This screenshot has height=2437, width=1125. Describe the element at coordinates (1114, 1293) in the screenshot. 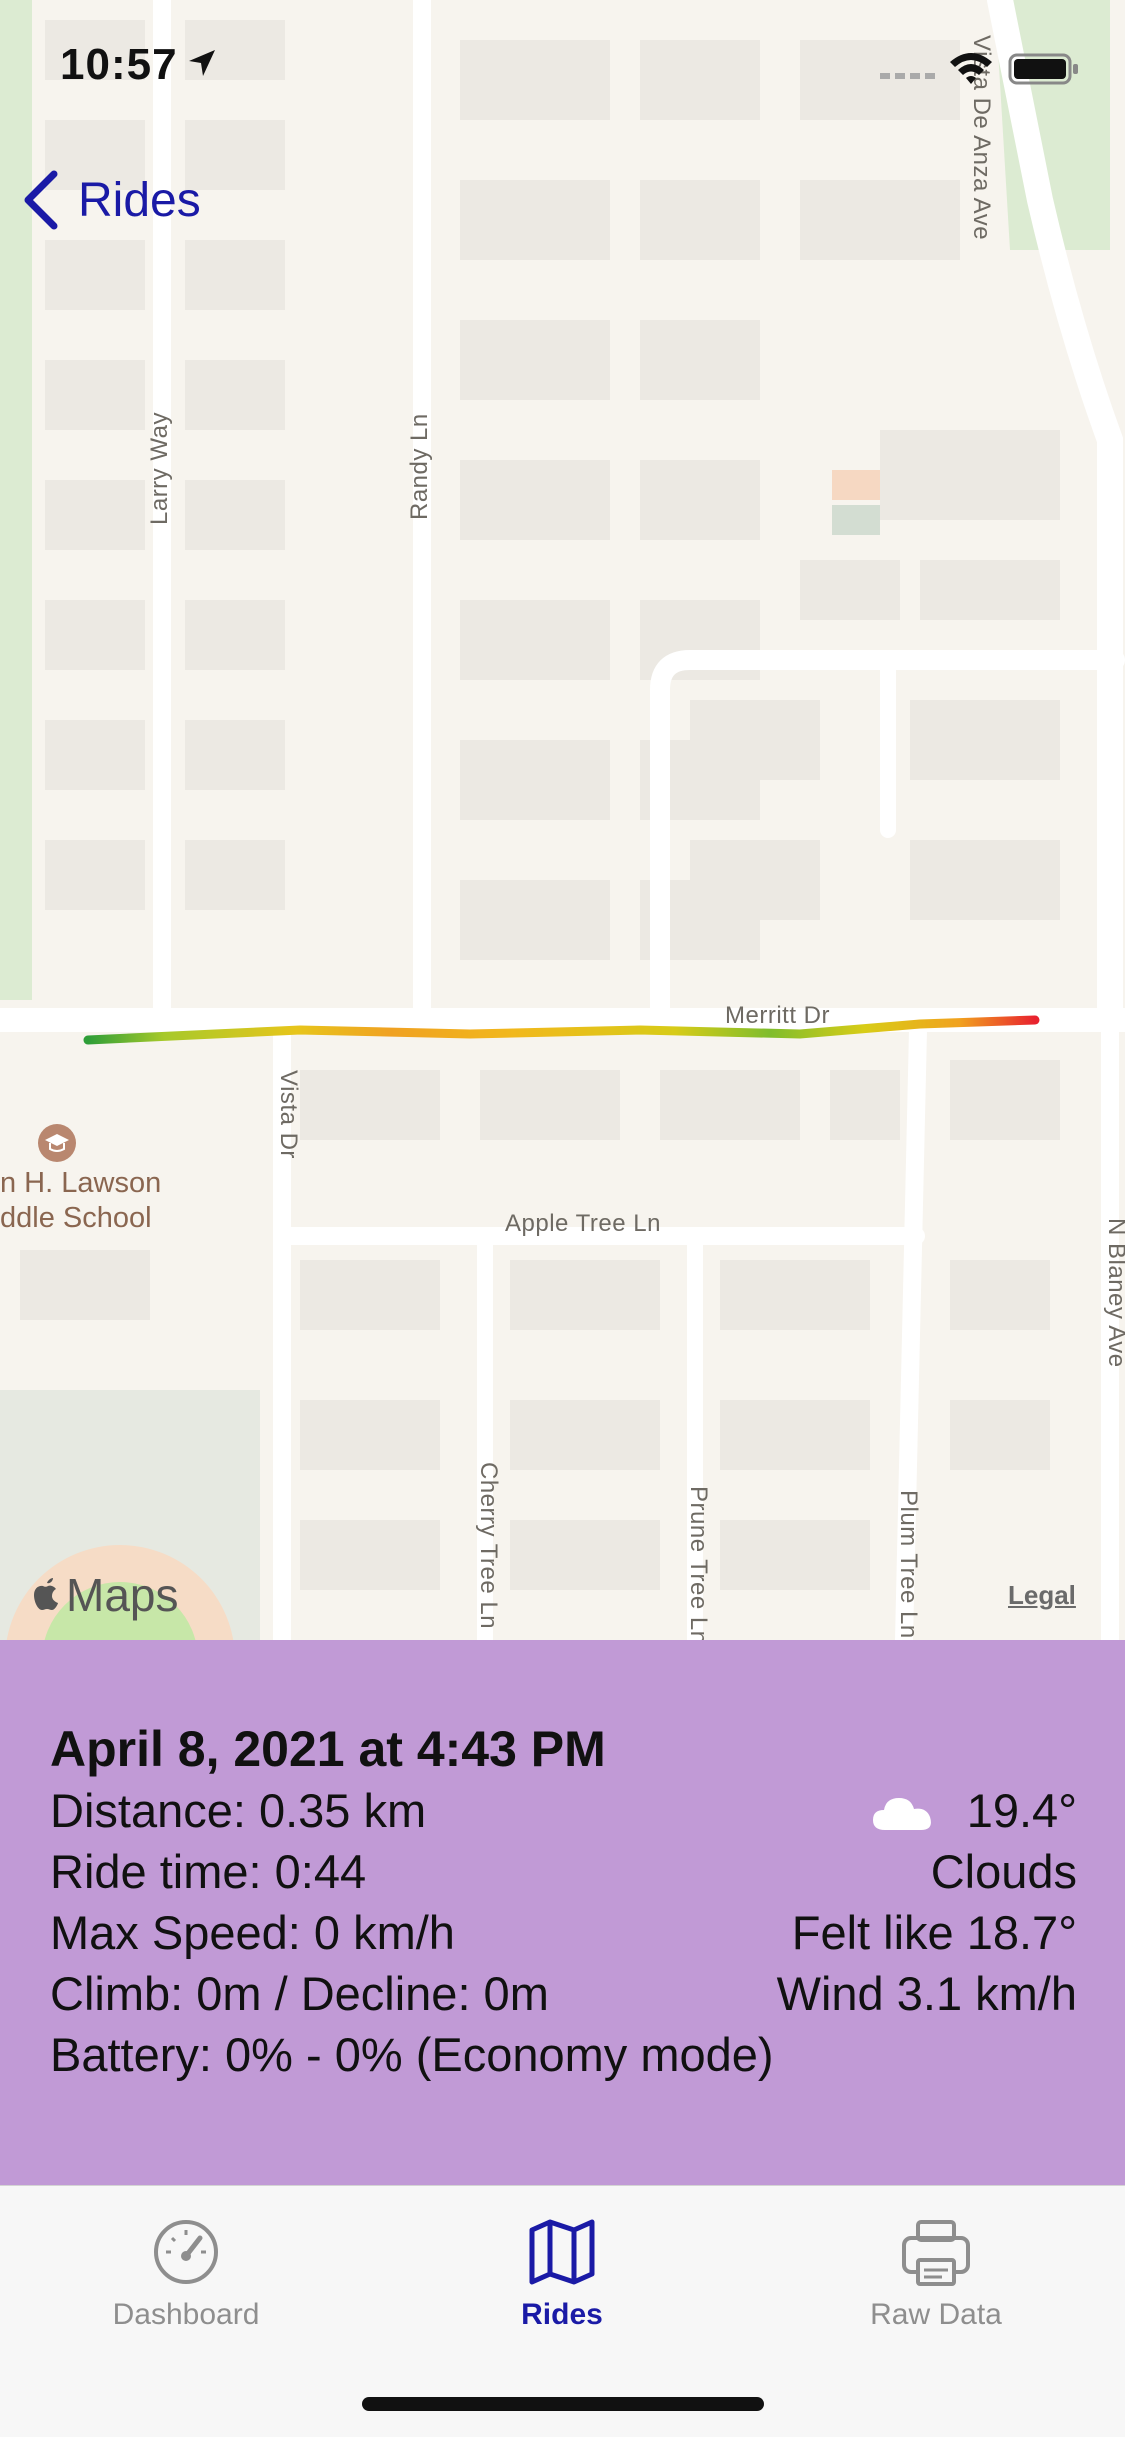

I see `street-label-n-blaney-ave: N Blaney Ave` at that location.